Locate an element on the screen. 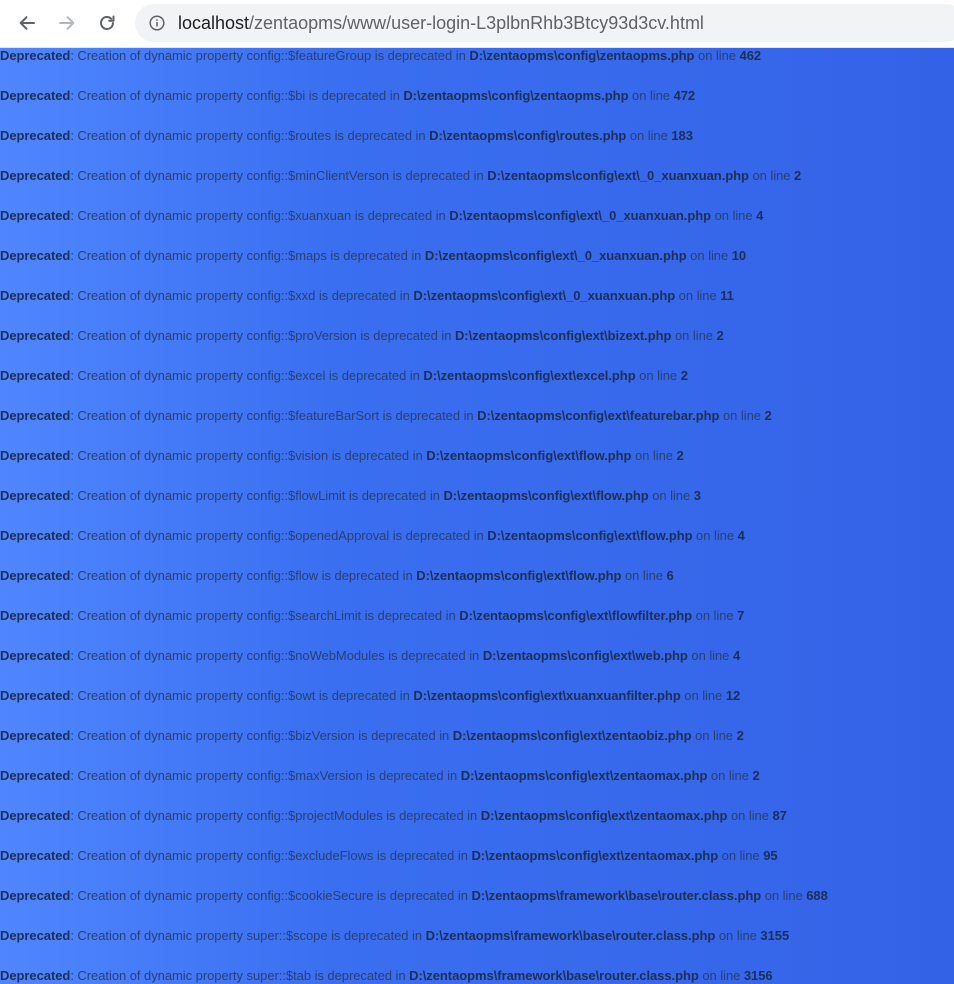 The height and width of the screenshot is (984, 954). warning-file-path: D:\zentaopms\config\ext\zentaobiz.php is located at coordinates (572, 735).